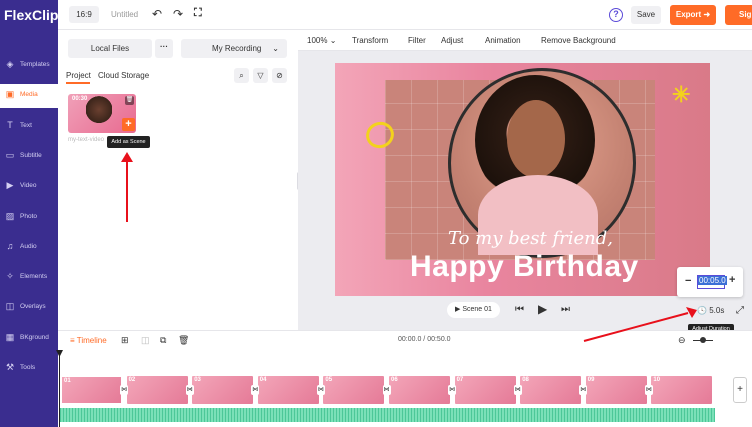 The image size is (752, 427). I want to click on play-small-icon: ▶, so click(458, 309).